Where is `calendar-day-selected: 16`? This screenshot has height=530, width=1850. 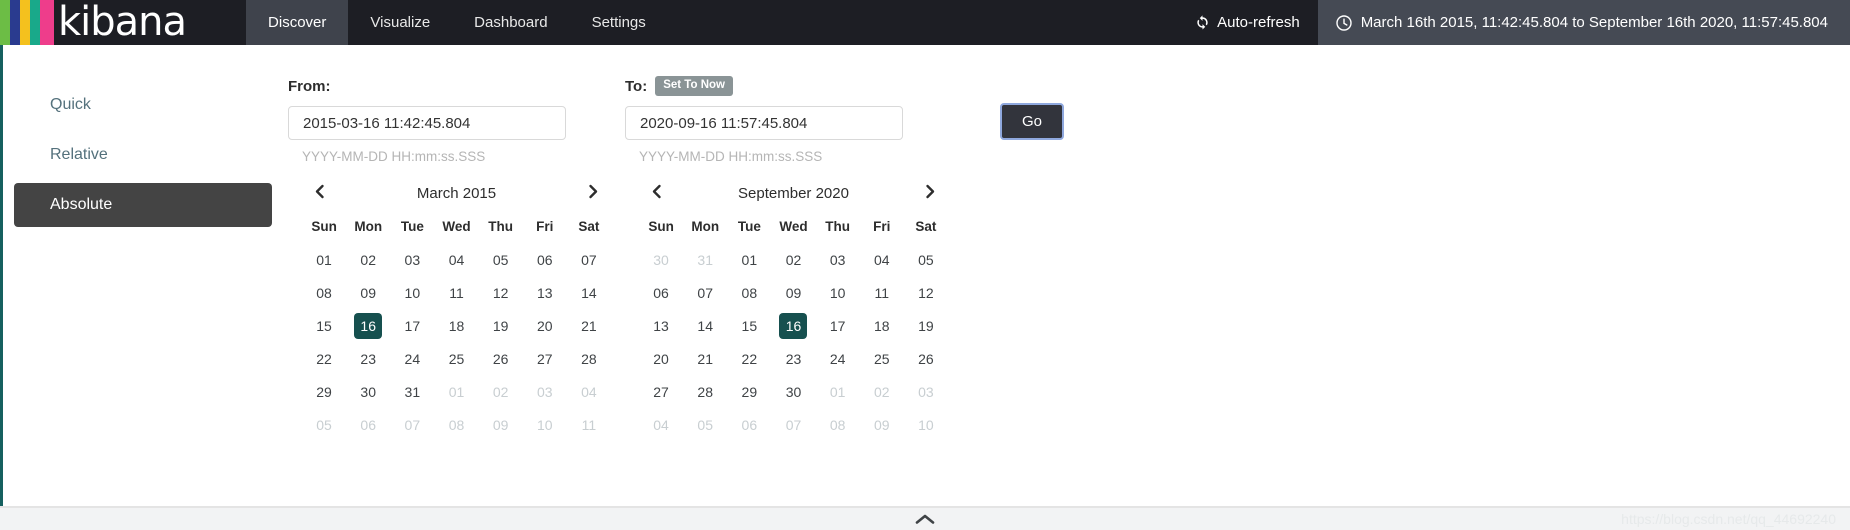 calendar-day-selected: 16 is located at coordinates (793, 326).